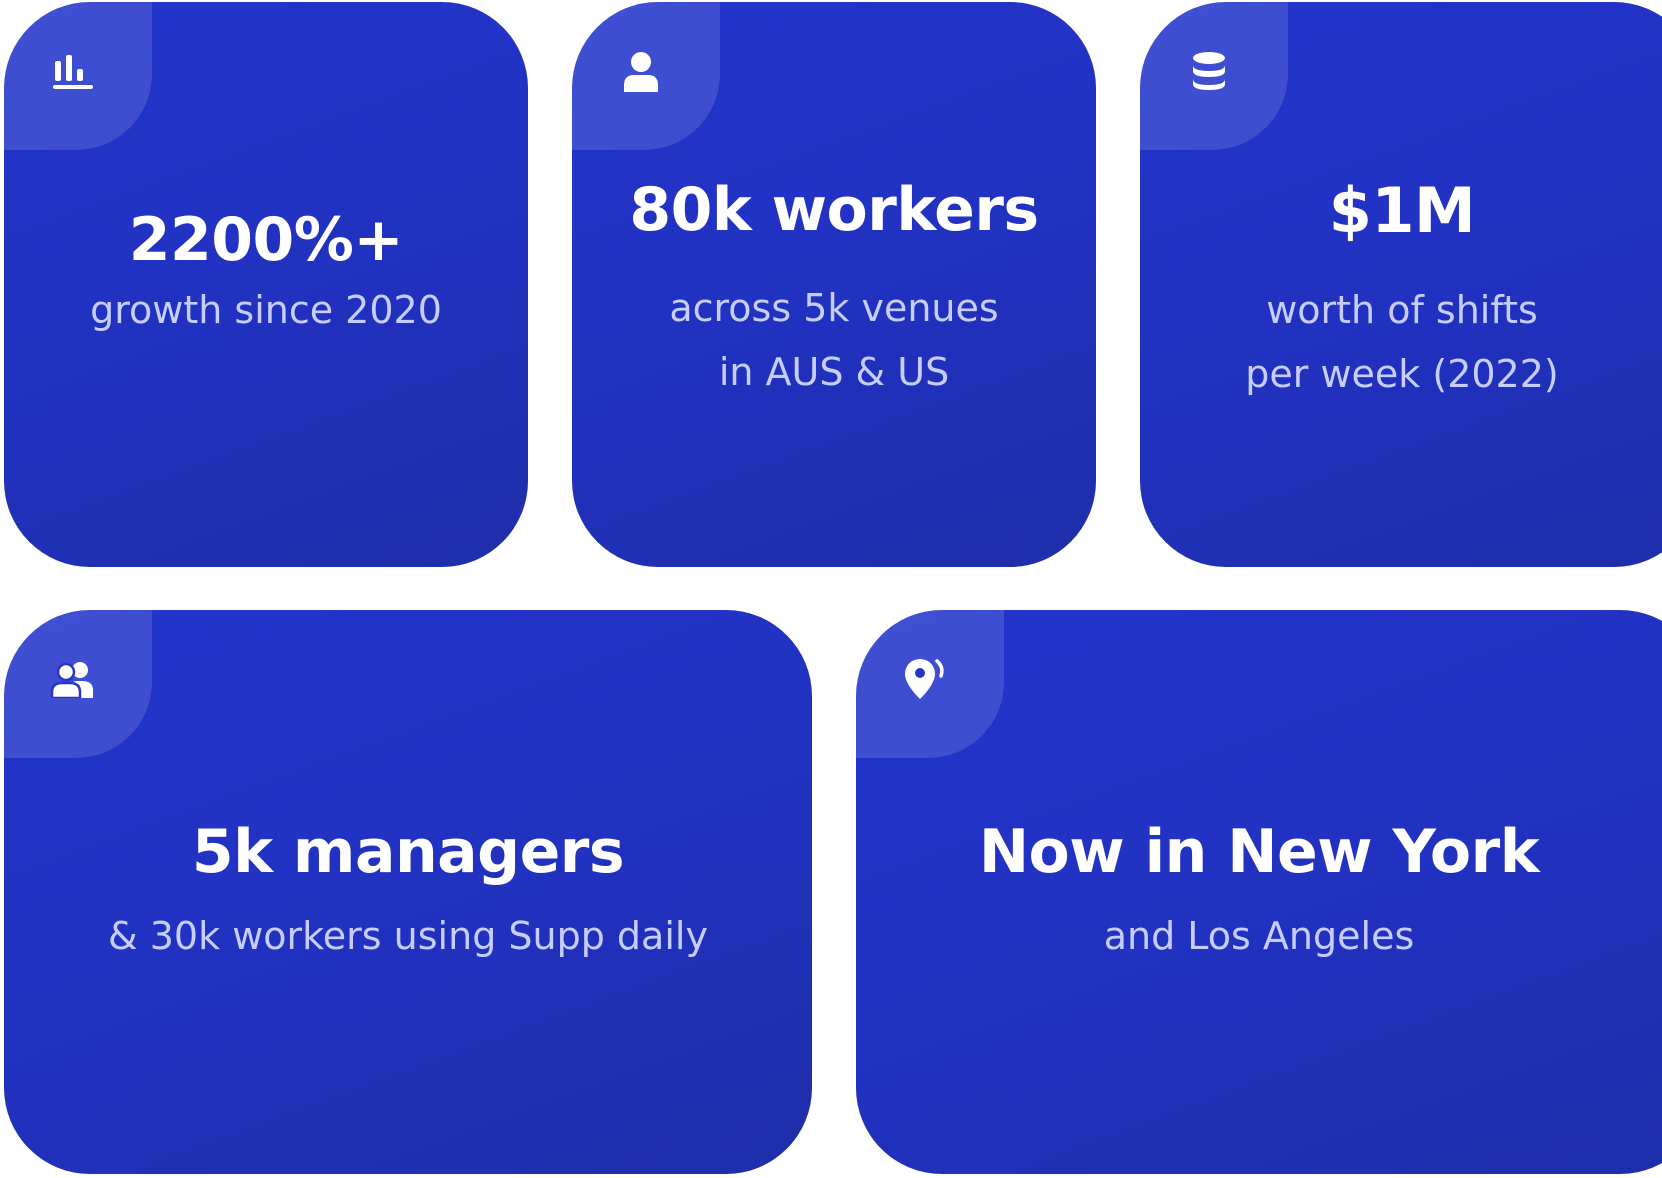  Describe the element at coordinates (1209, 71) in the screenshot. I see `coins-stack-icon` at that location.